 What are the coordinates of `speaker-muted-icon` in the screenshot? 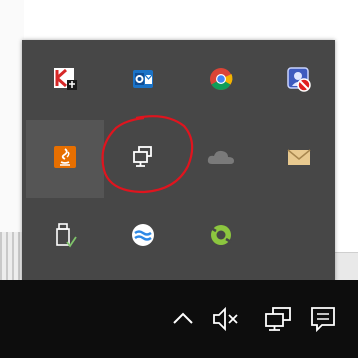 It's located at (225, 319).